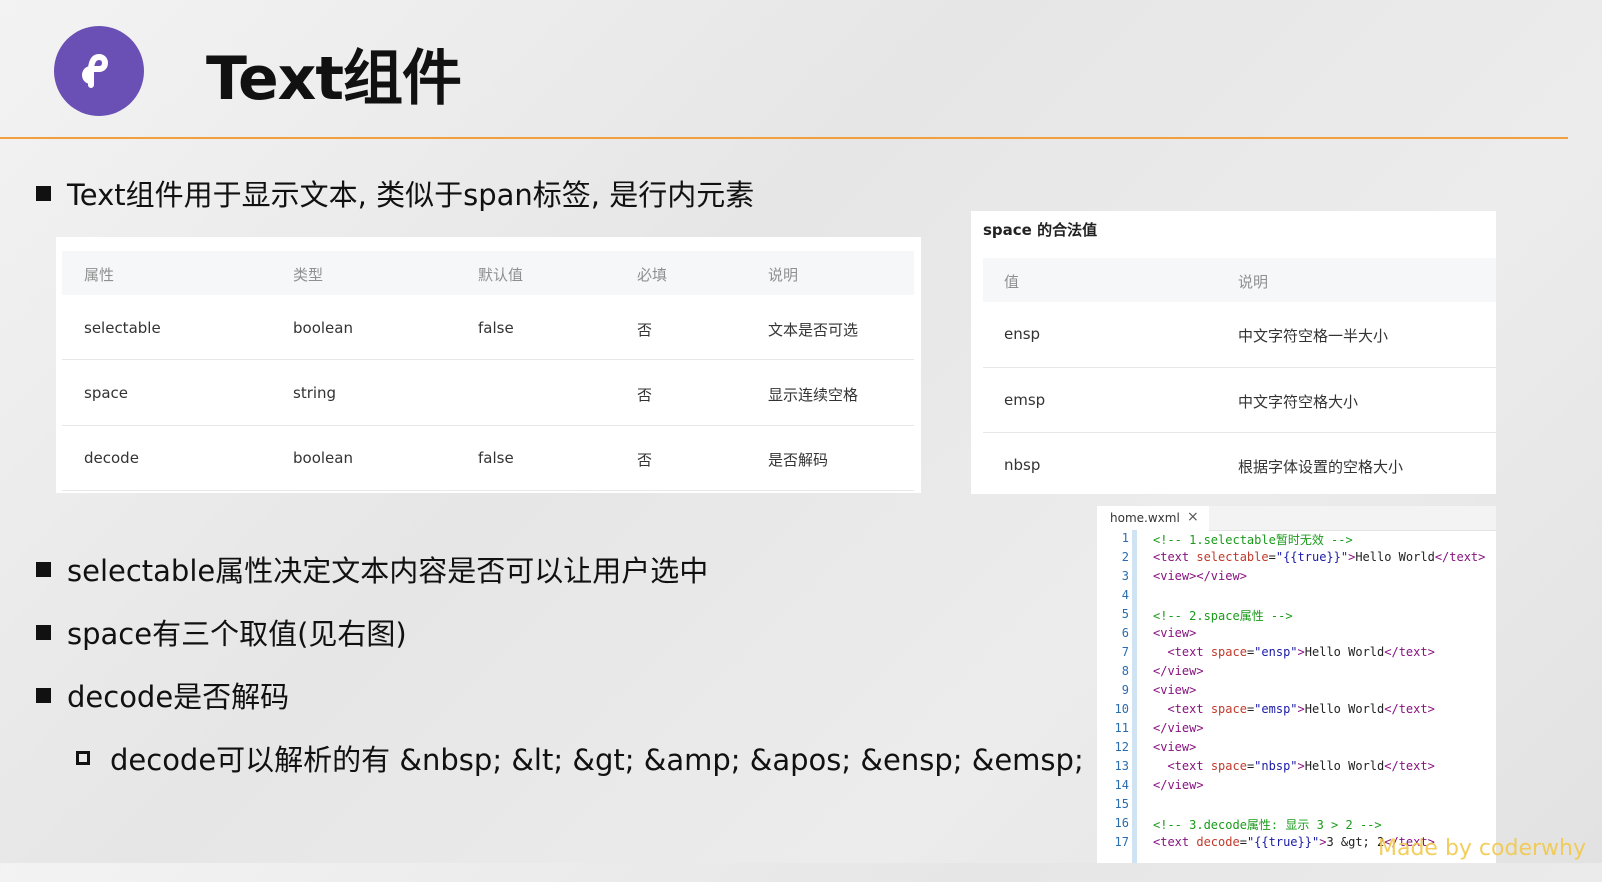 The image size is (1602, 882). I want to click on close-icon: ×, so click(1193, 517).